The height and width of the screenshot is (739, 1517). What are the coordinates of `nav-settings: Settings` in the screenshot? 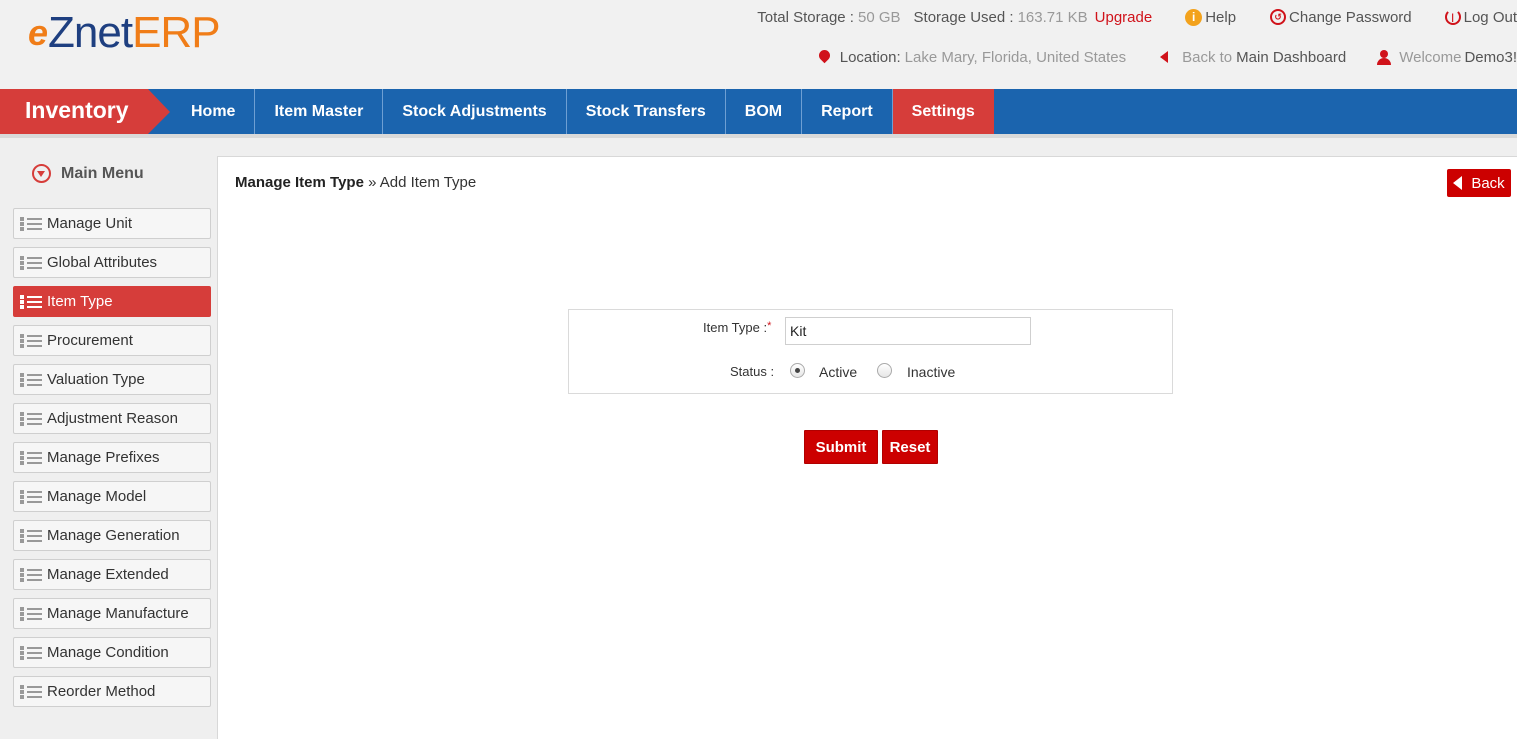 It's located at (943, 111).